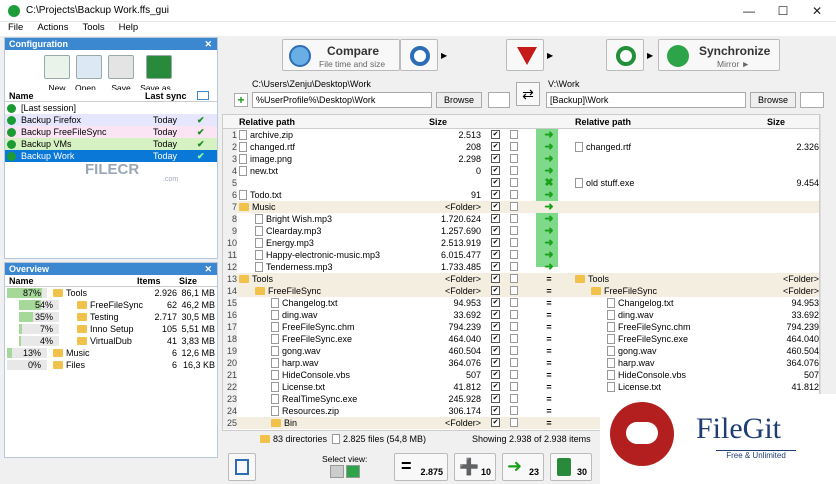  I want to click on overview-row: 7% Inno Setup 105 5,51 MB, so click(111, 329).